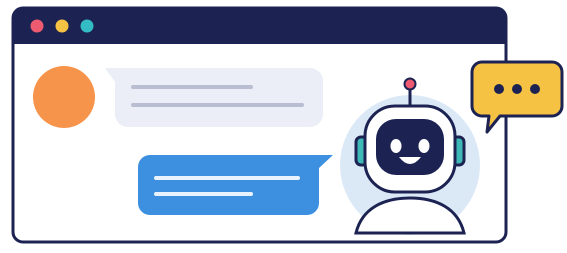  What do you see at coordinates (64, 97) in the screenshot?
I see `user-avatar` at bounding box center [64, 97].